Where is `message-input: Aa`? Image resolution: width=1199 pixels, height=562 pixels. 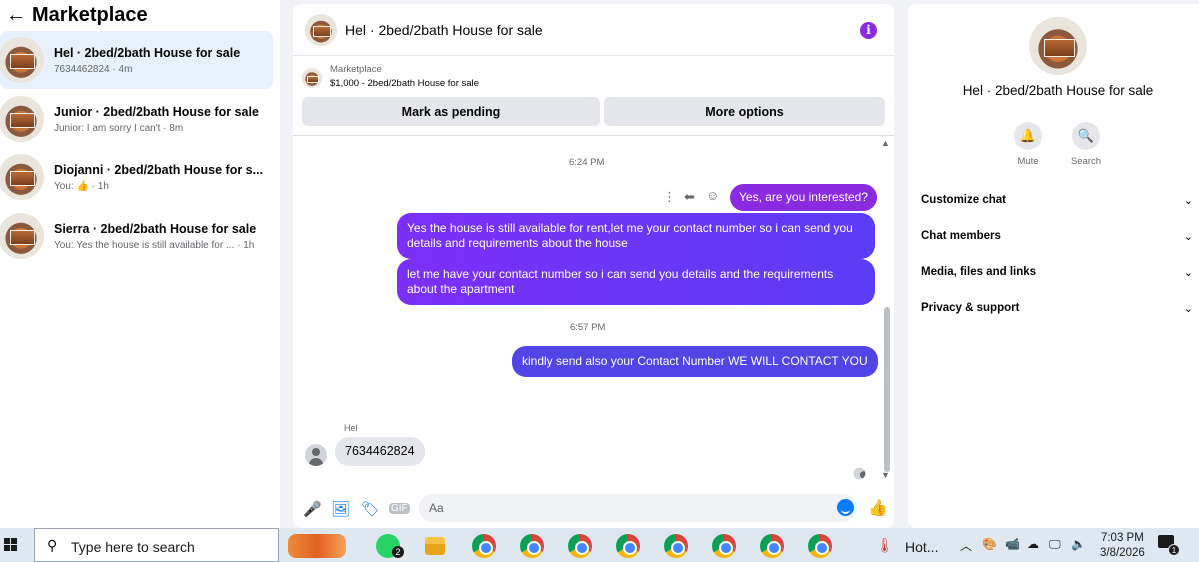 message-input: Aa is located at coordinates (638, 508).